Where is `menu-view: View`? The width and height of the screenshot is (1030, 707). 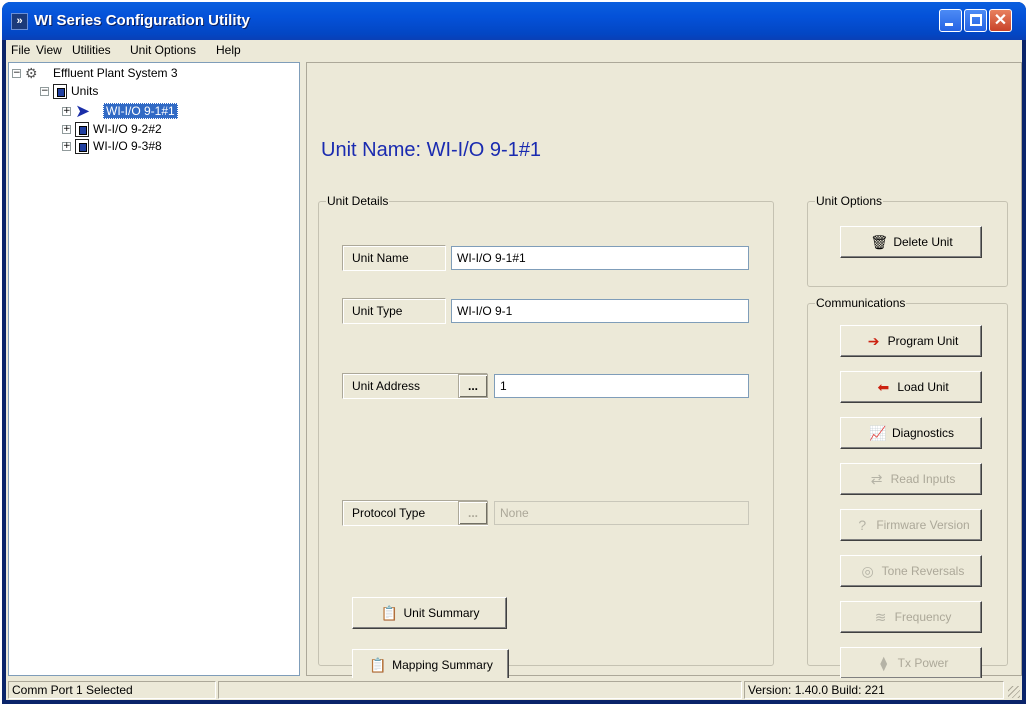
menu-view: View is located at coordinates (49, 50).